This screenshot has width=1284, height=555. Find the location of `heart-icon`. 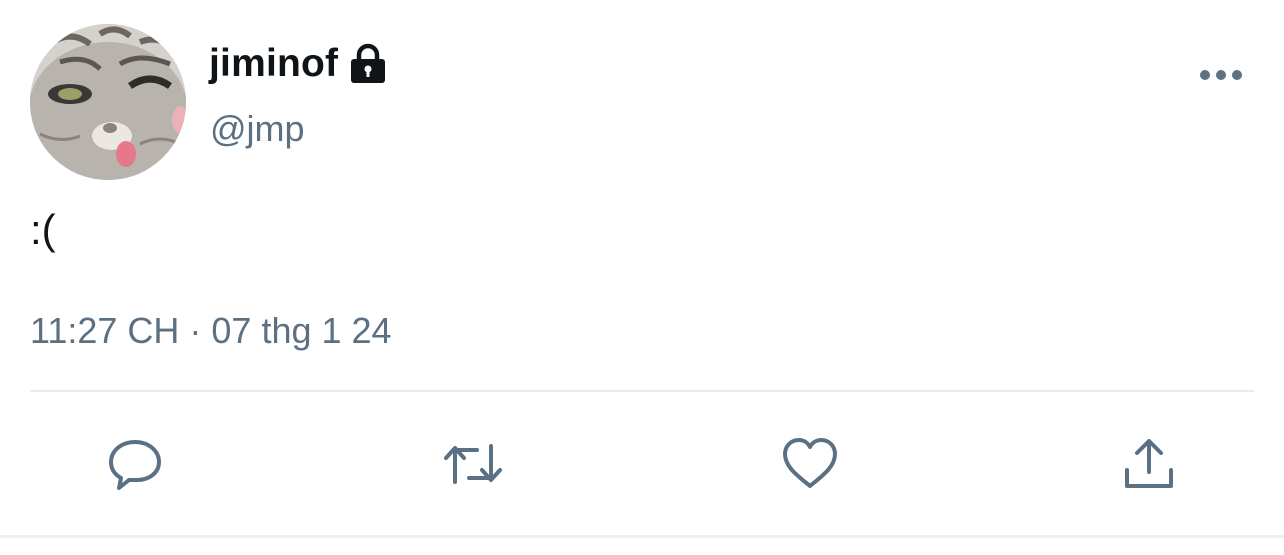

heart-icon is located at coordinates (810, 463).